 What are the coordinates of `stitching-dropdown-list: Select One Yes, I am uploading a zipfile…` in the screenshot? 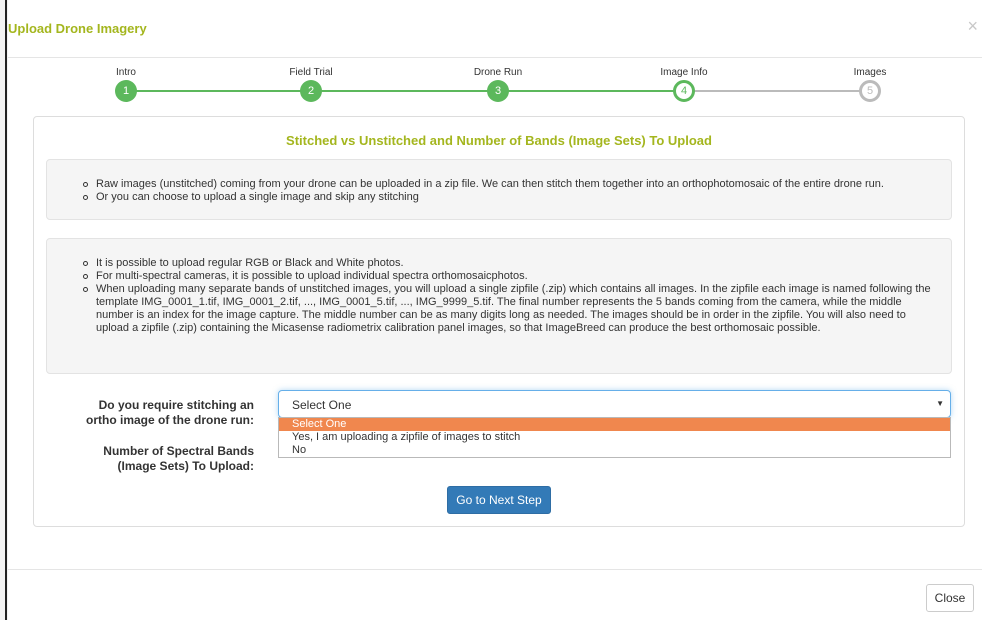 It's located at (614, 437).